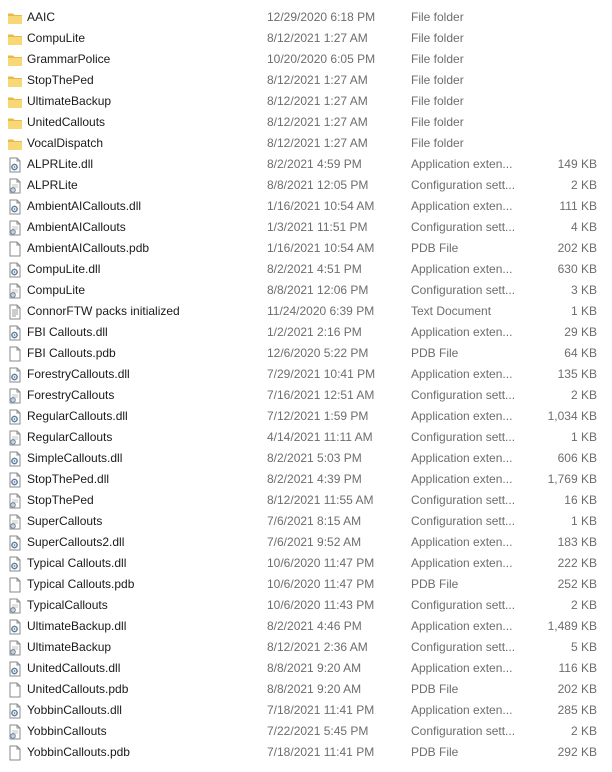 This screenshot has width=612, height=772. Describe the element at coordinates (69, 101) in the screenshot. I see `file-name: UltimateBackup` at that location.